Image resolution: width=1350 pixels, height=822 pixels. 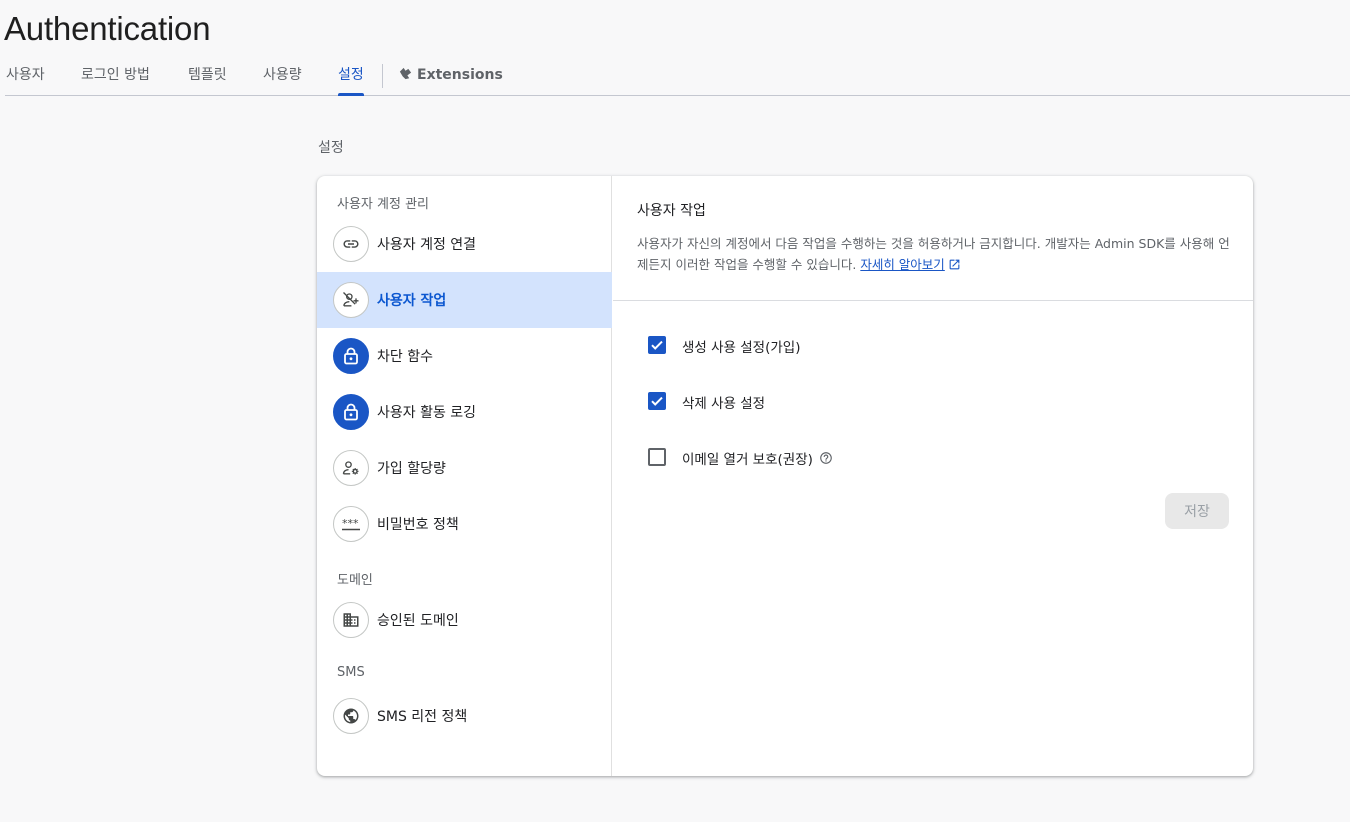 I want to click on nav-group-domain: 도메인, so click(x=355, y=580).